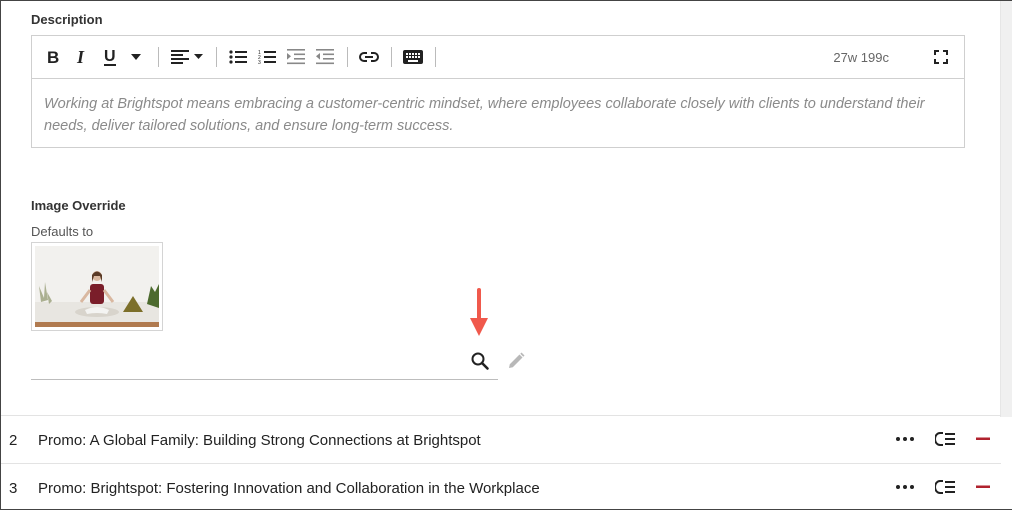 Image resolution: width=1012 pixels, height=510 pixels. Describe the element at coordinates (479, 312) in the screenshot. I see `arrow-down-icon` at that location.